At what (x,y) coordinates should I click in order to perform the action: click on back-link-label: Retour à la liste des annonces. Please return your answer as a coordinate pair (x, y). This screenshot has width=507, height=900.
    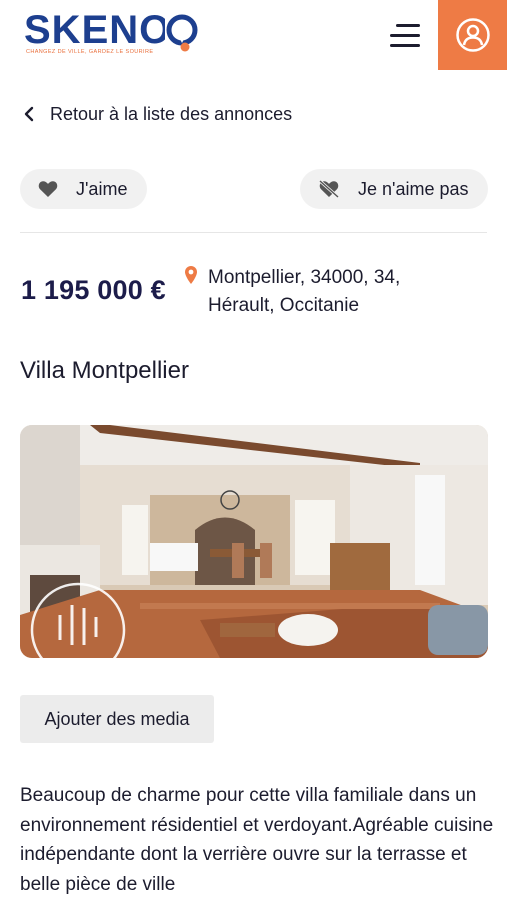
    Looking at the image, I should click on (171, 113).